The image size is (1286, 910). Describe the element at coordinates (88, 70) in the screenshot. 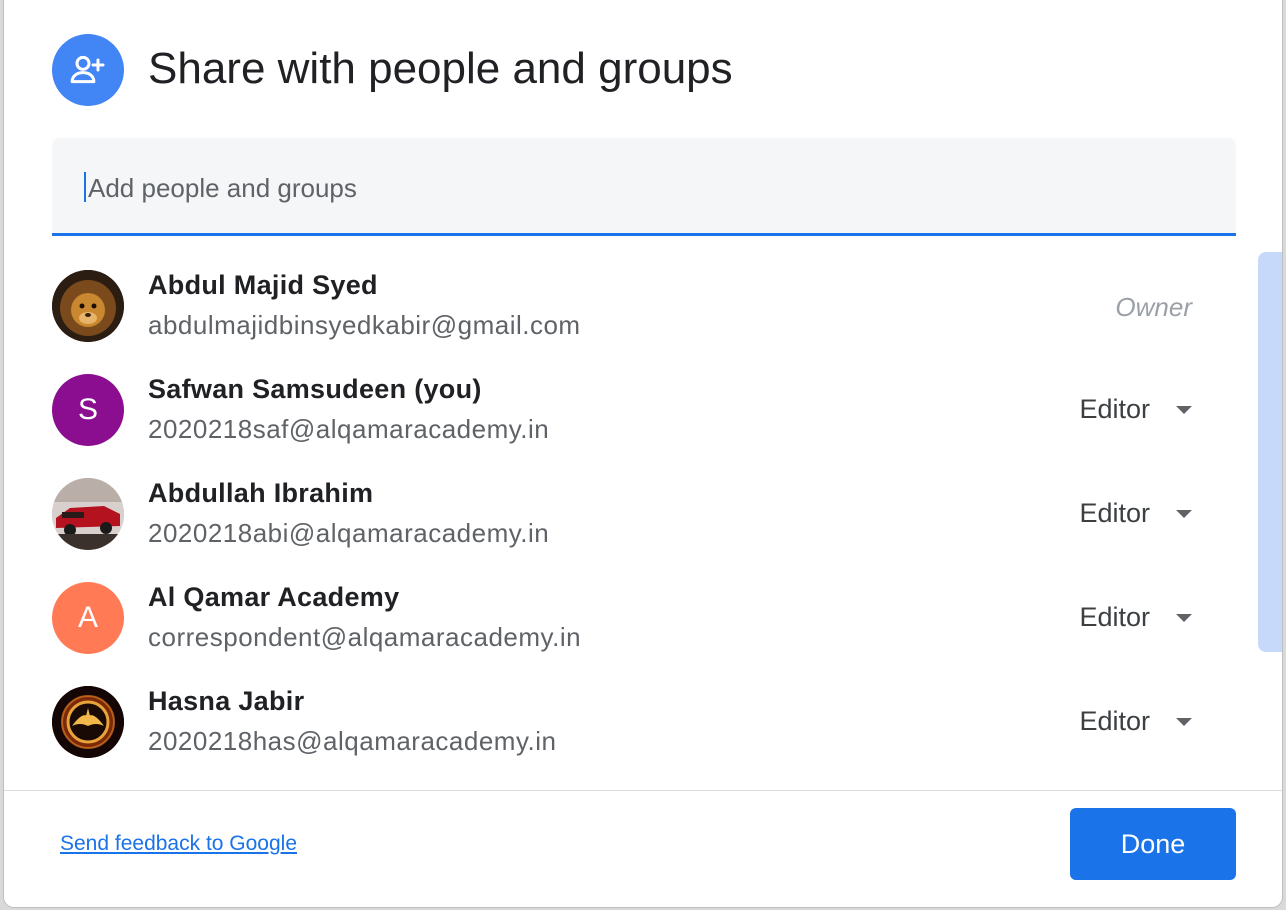

I see `person-add-icon` at that location.